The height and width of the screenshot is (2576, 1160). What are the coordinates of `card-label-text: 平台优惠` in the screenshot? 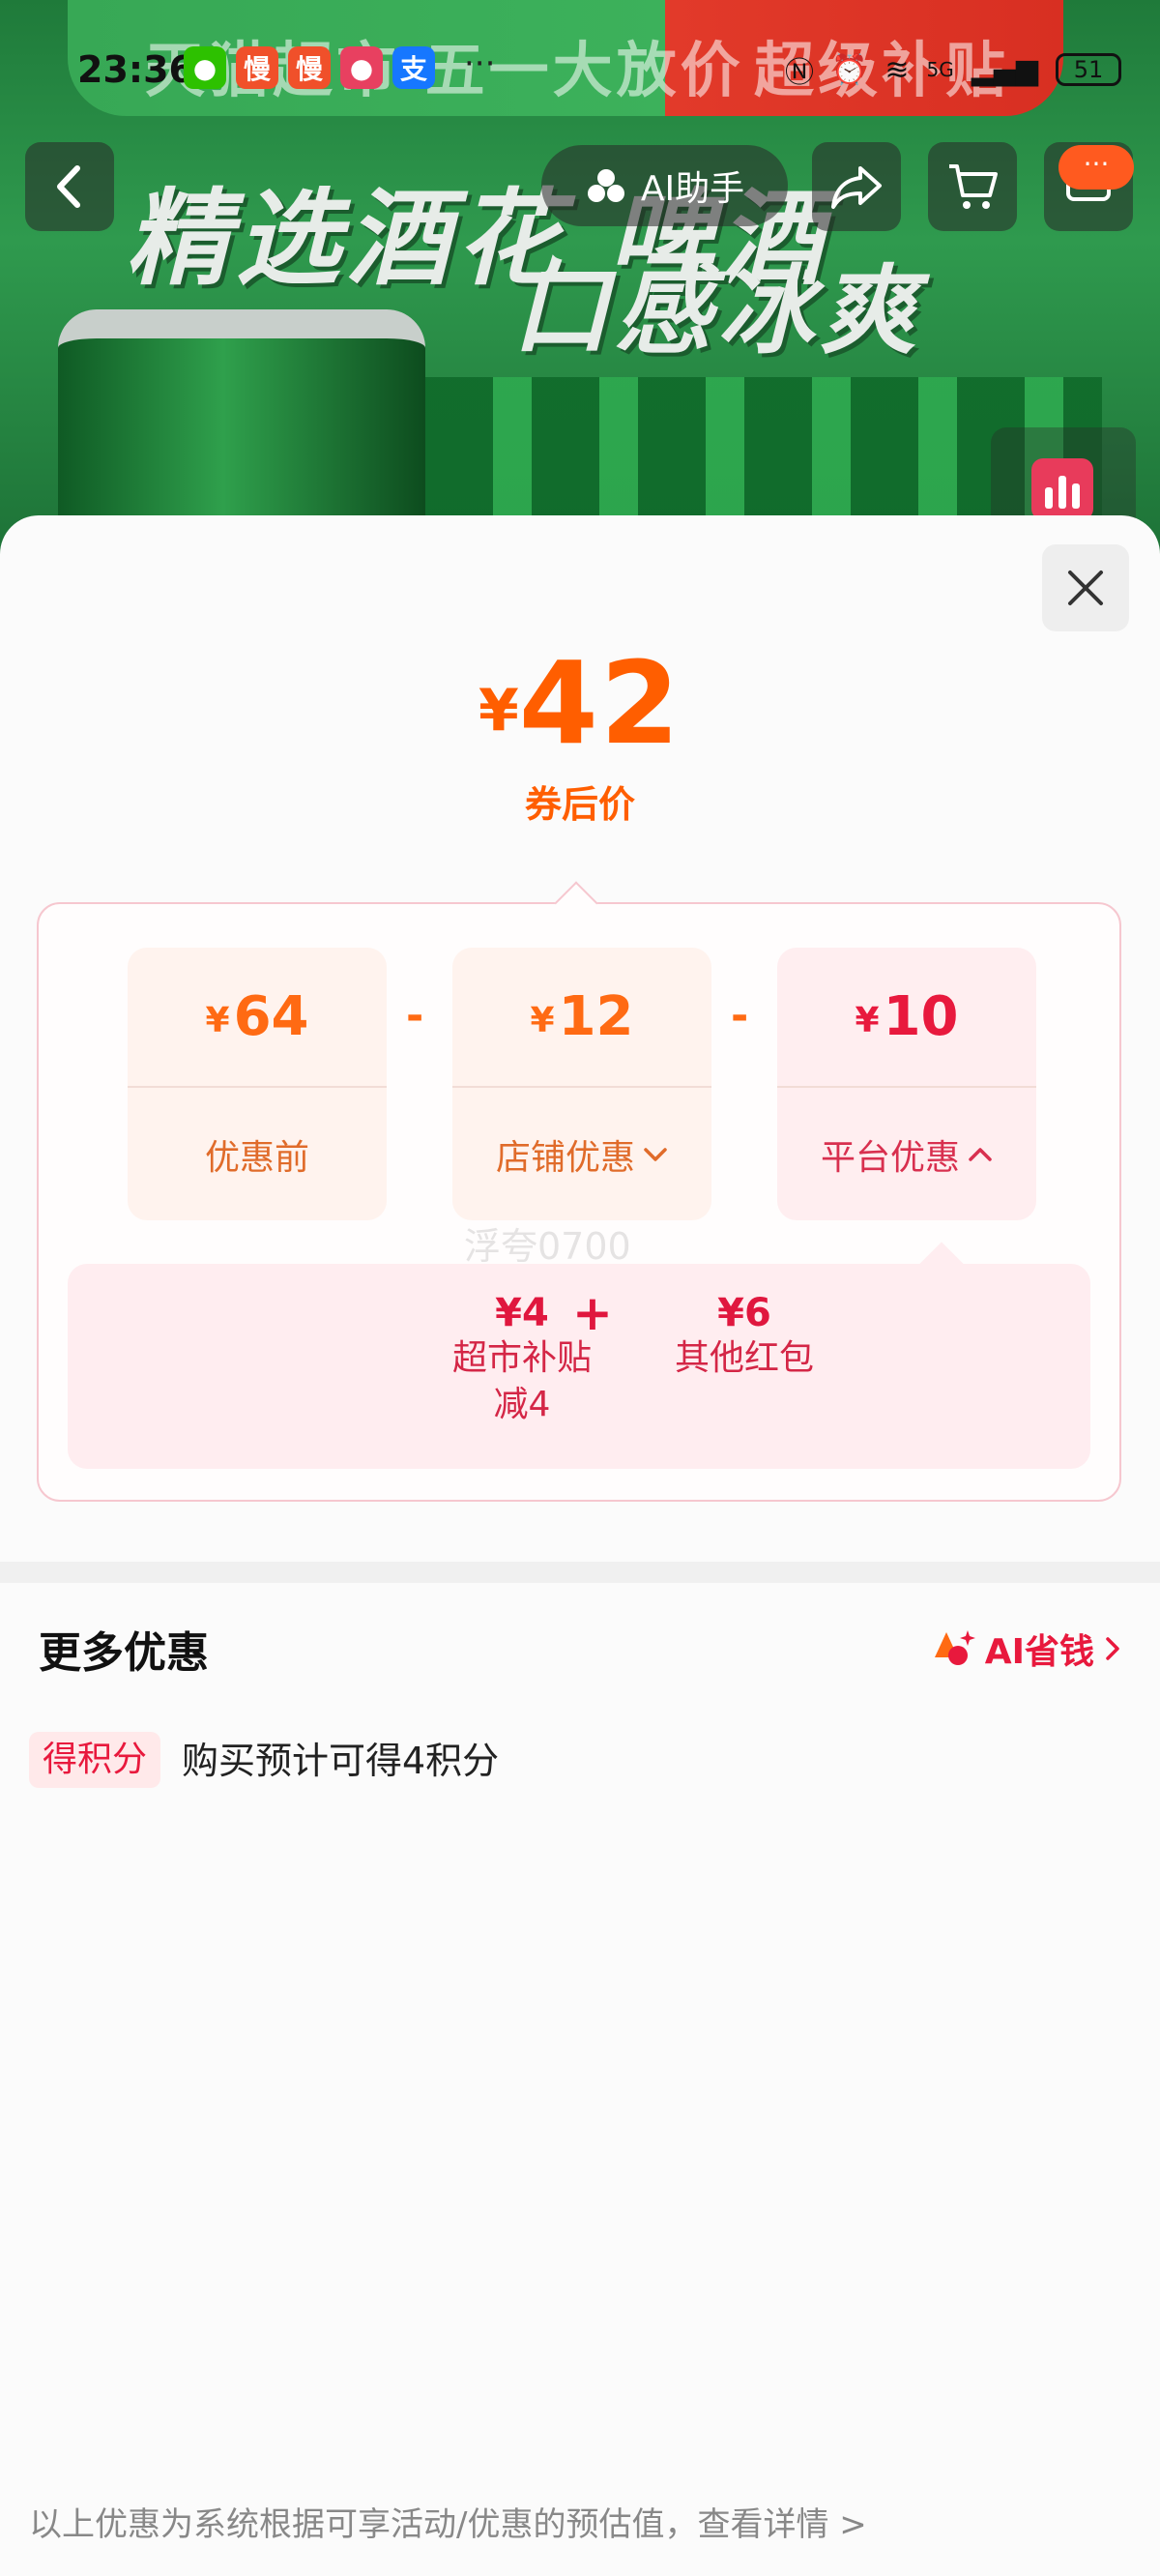 It's located at (890, 1157).